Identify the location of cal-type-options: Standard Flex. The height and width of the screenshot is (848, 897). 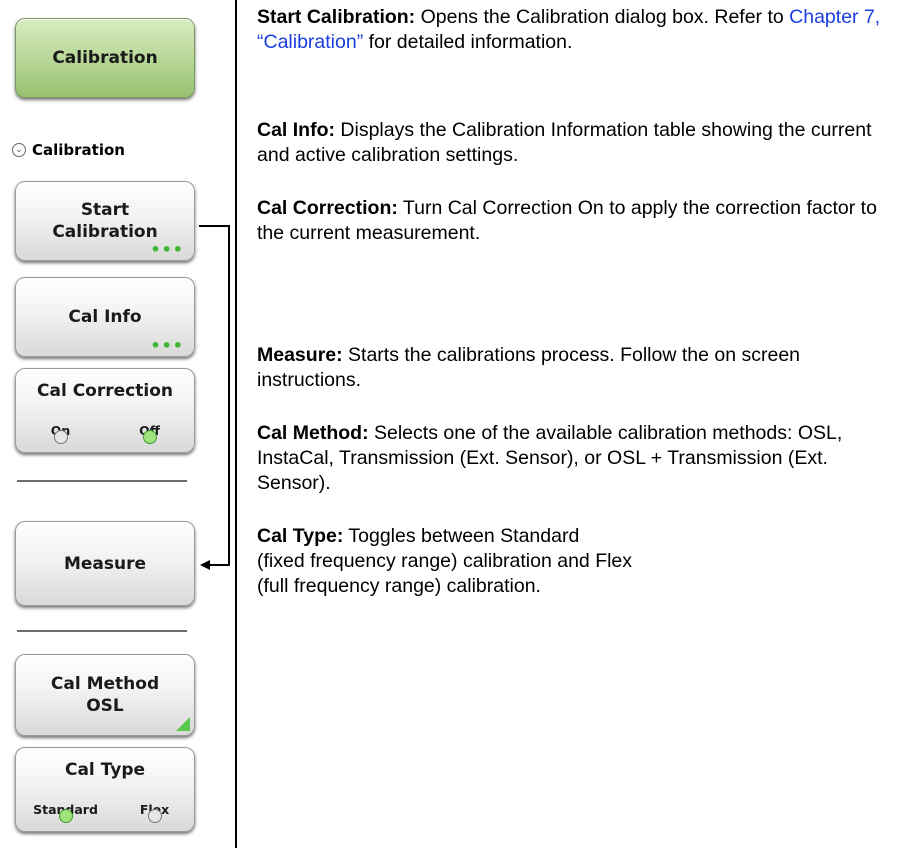
(105, 812).